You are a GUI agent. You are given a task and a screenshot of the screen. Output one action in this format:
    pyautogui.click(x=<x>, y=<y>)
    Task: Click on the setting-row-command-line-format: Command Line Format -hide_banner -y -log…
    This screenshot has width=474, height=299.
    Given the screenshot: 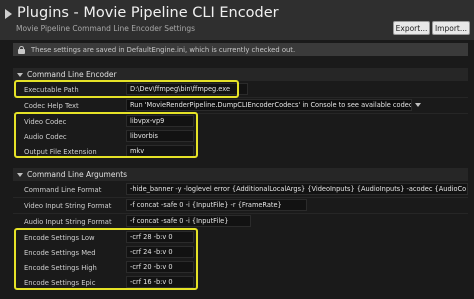 What is the action you would take?
    pyautogui.click(x=240, y=189)
    